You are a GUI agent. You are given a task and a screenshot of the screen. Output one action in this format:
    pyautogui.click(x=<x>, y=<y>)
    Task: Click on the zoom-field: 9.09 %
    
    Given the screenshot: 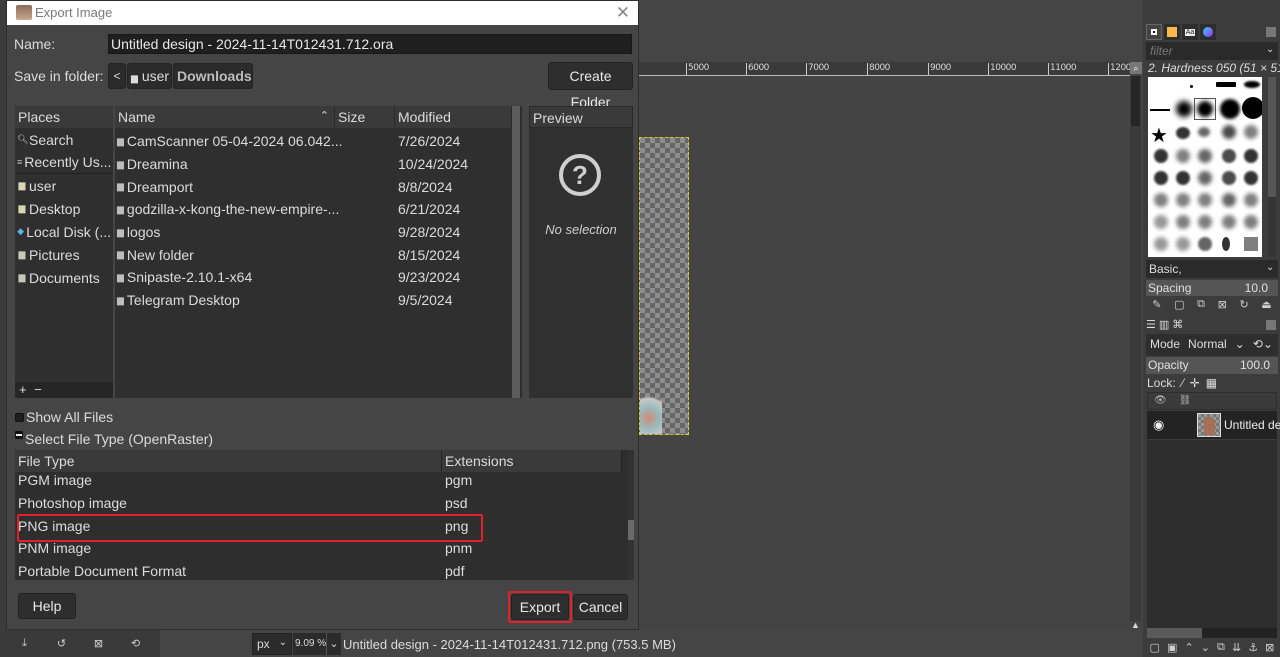 What is the action you would take?
    pyautogui.click(x=310, y=644)
    